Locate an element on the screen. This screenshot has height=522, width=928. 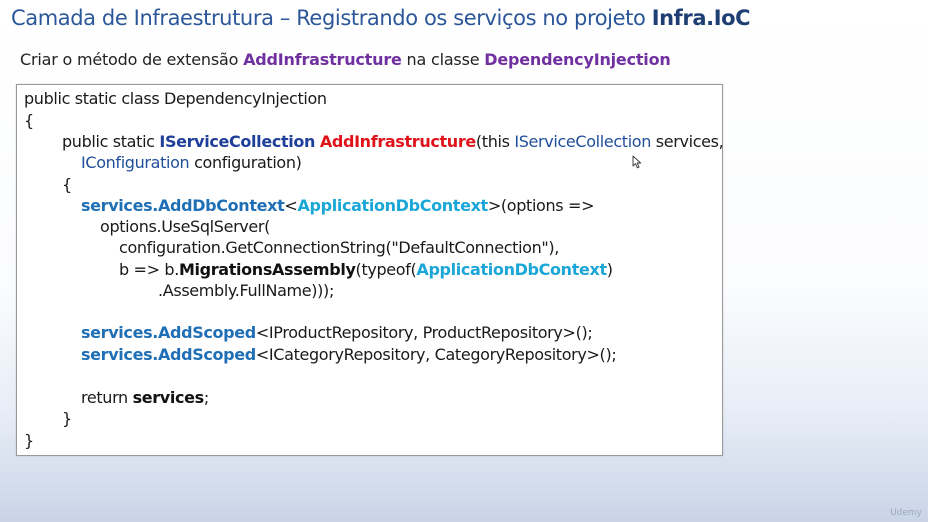
code-token: ; is located at coordinates (206, 397).